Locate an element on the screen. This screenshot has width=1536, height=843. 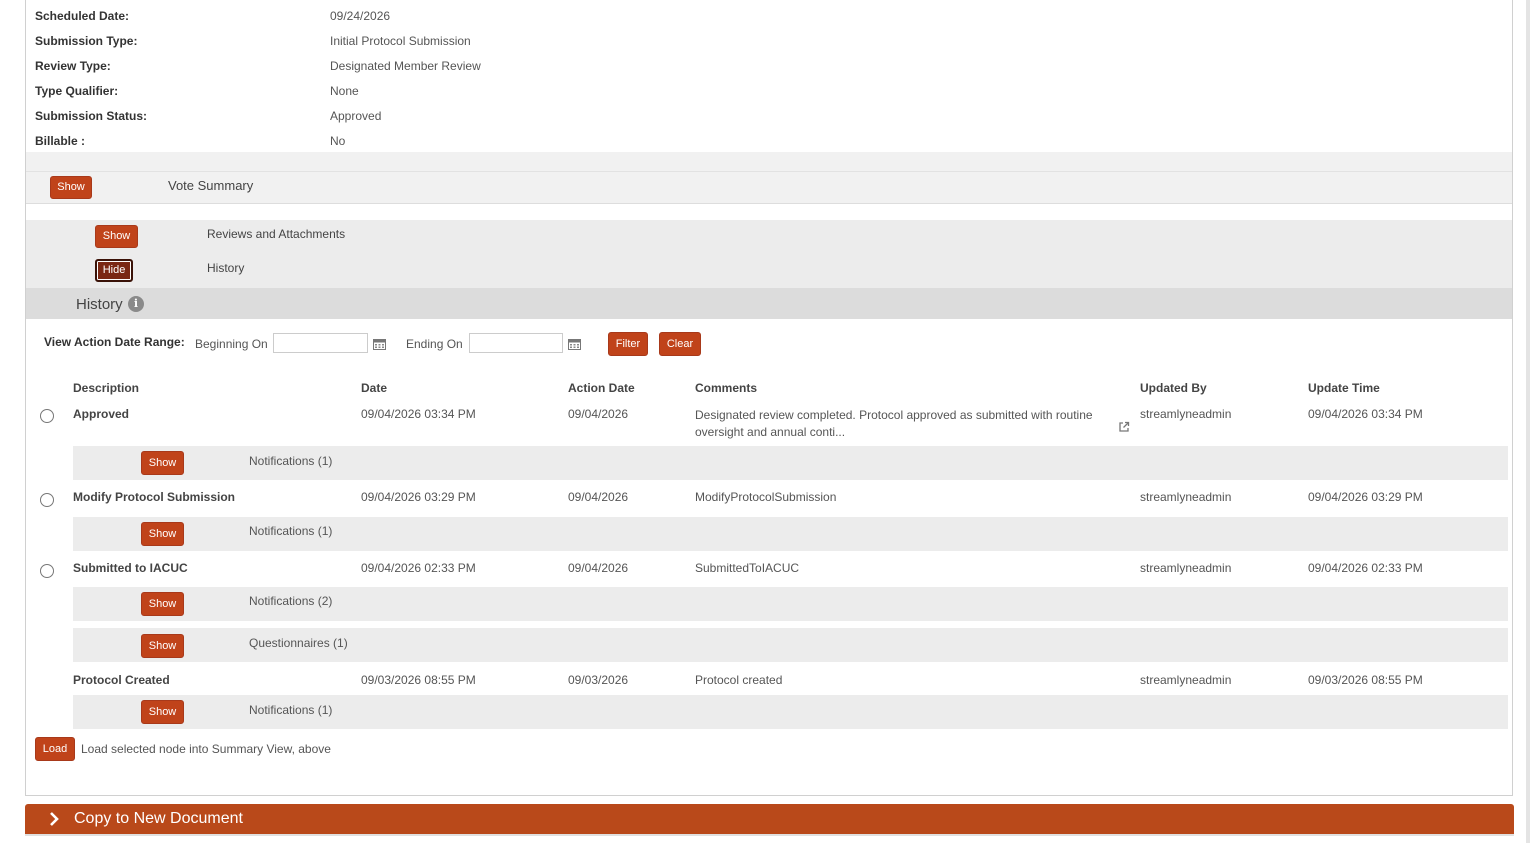
ending-on-input is located at coordinates (516, 343).